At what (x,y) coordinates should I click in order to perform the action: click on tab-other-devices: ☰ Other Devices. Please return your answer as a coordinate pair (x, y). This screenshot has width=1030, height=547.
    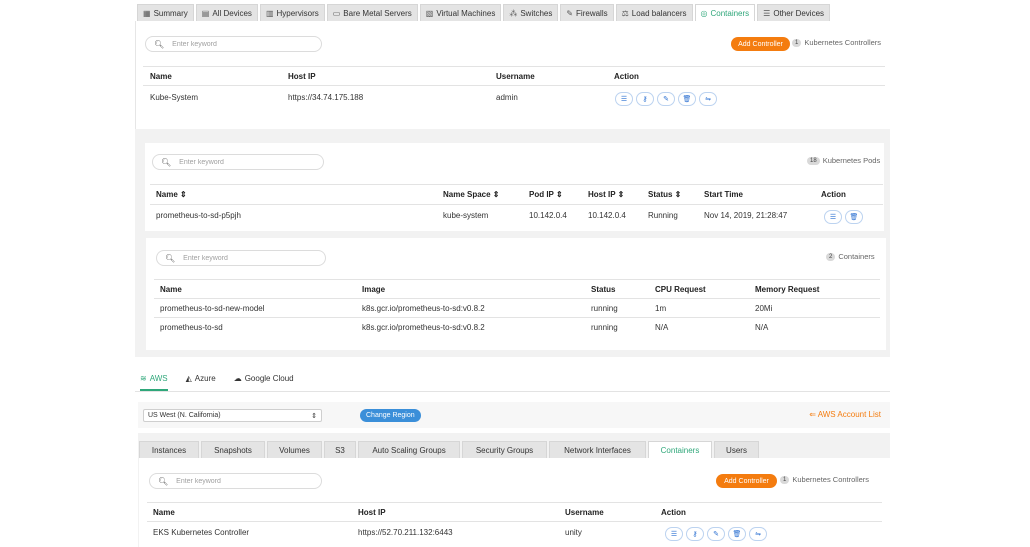
    Looking at the image, I should click on (794, 12).